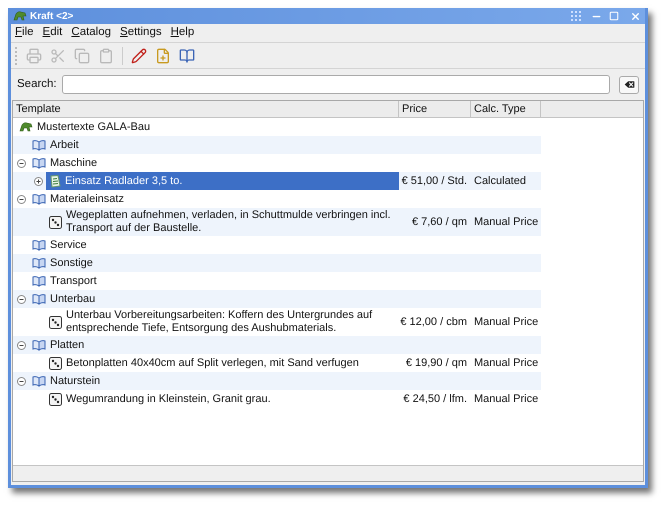 This screenshot has height=509, width=670. I want to click on document-icon, so click(55, 181).